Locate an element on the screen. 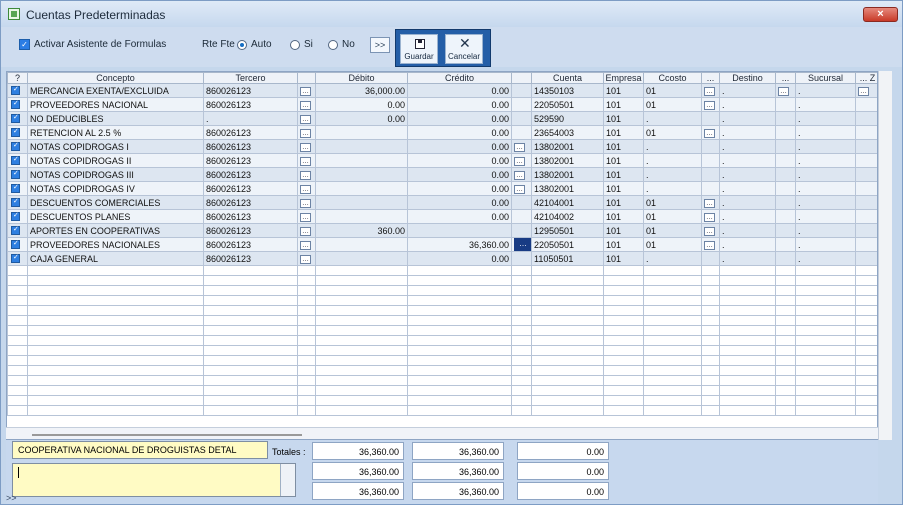 The image size is (903, 505). horizontal-scrollbar is located at coordinates (442, 433).